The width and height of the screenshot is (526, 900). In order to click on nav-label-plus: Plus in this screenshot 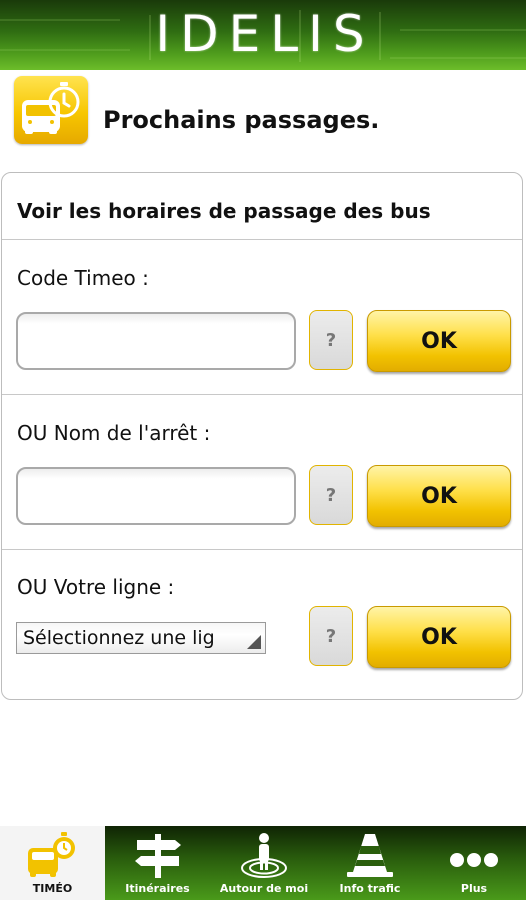, I will do `click(474, 888)`.